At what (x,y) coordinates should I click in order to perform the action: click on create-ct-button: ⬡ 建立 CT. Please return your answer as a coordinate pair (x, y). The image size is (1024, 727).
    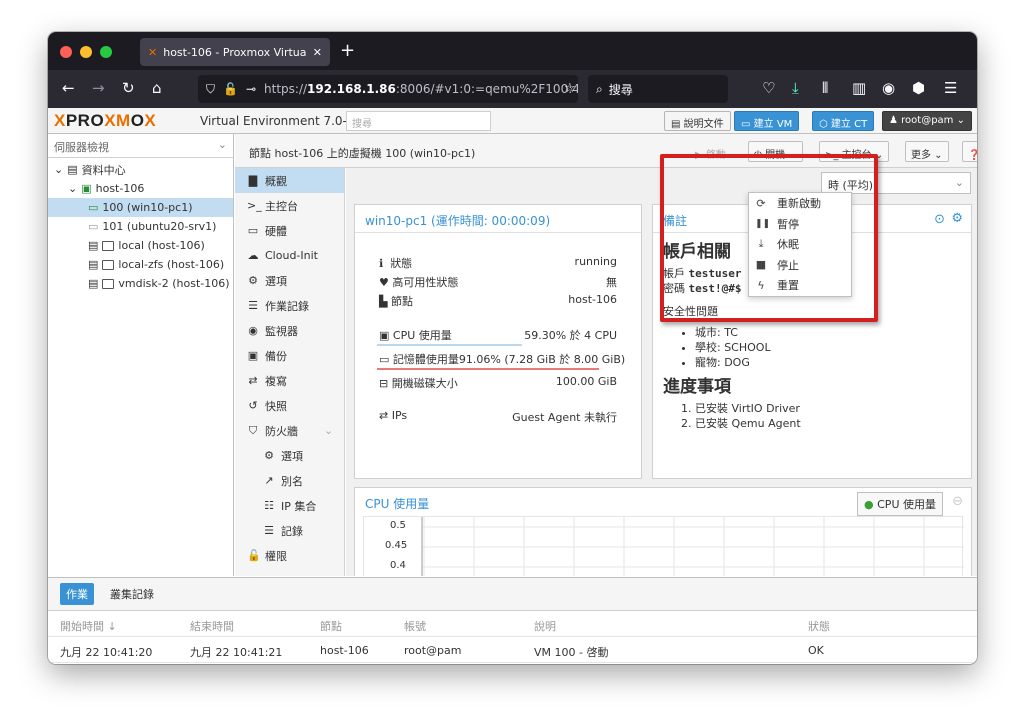
    Looking at the image, I should click on (843, 121).